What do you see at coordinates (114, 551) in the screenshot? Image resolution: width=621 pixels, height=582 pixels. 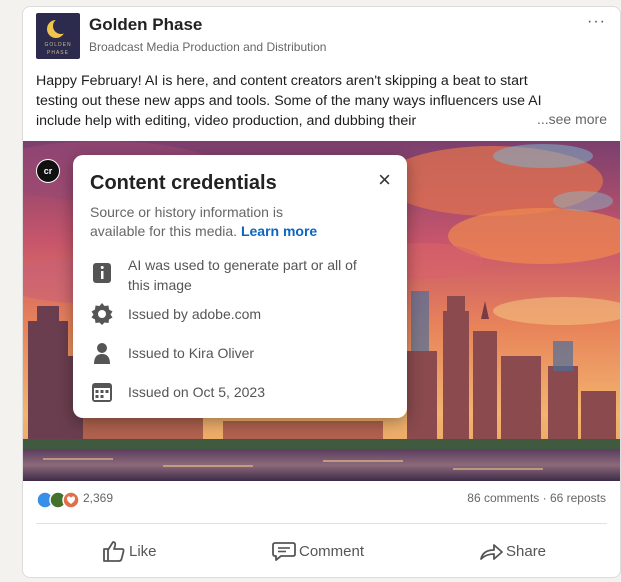 I see `thumbs-up-icon` at bounding box center [114, 551].